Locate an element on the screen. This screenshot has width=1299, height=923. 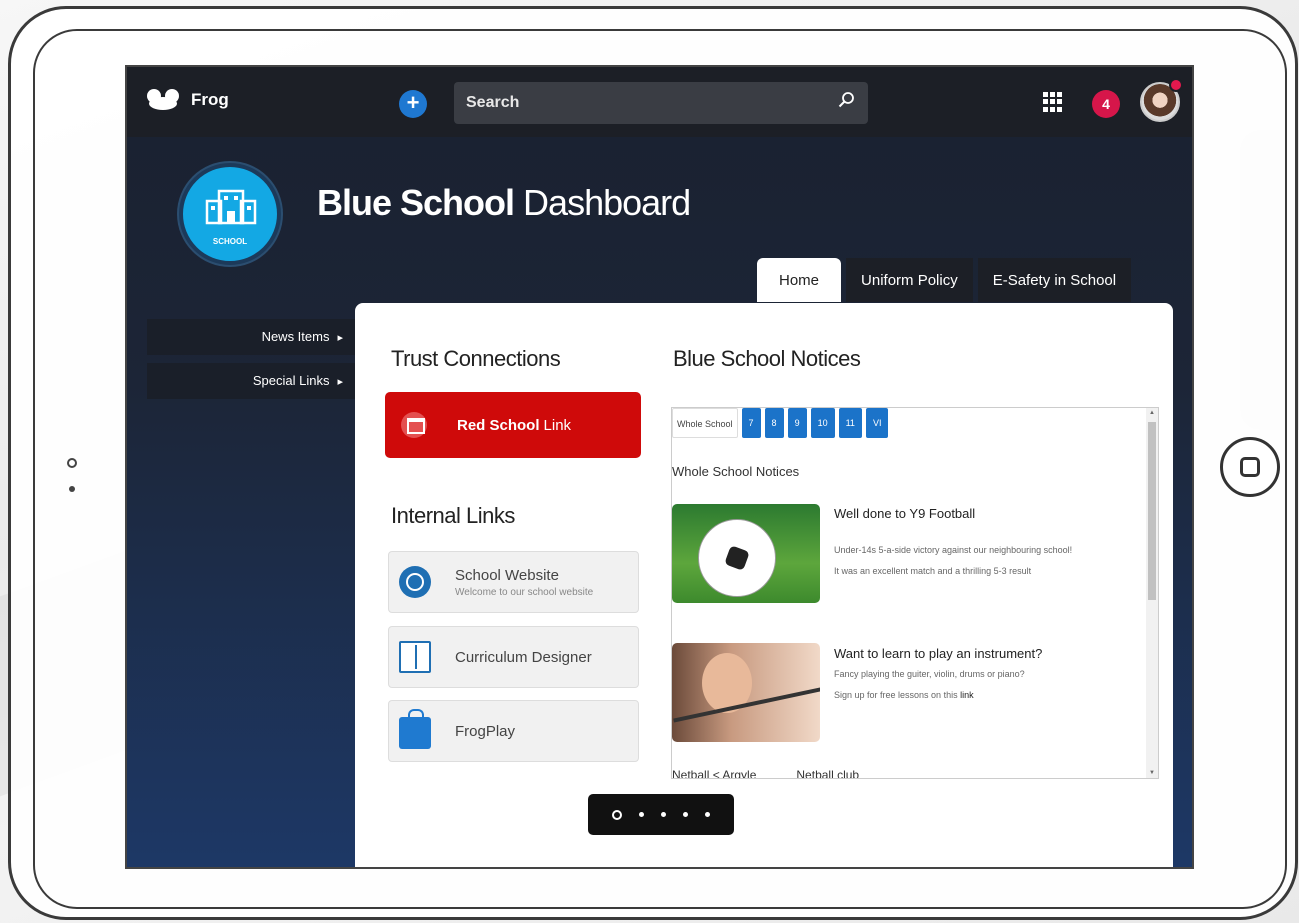
school-logo: SCHOOL is located at coordinates (230, 214).